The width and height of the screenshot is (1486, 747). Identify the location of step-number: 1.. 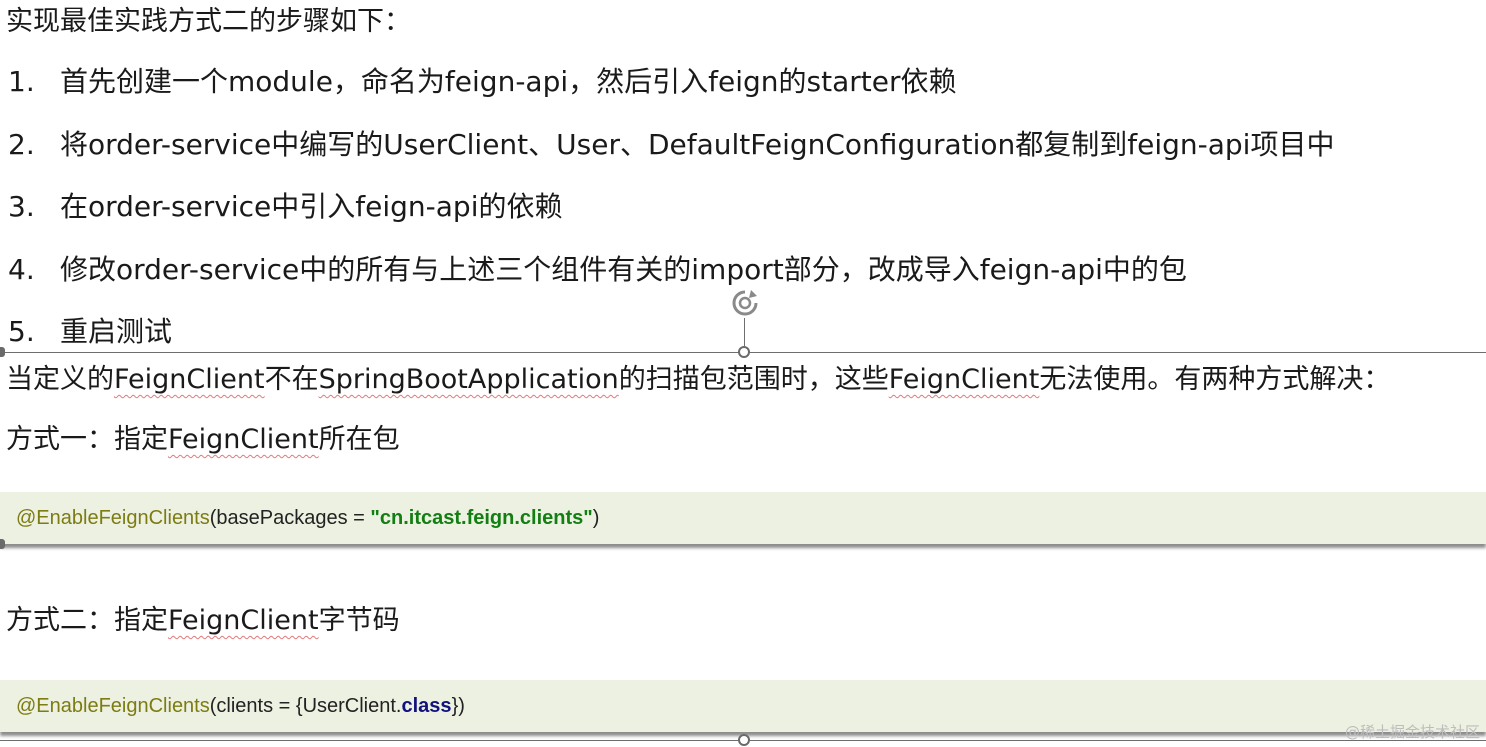
(21, 81).